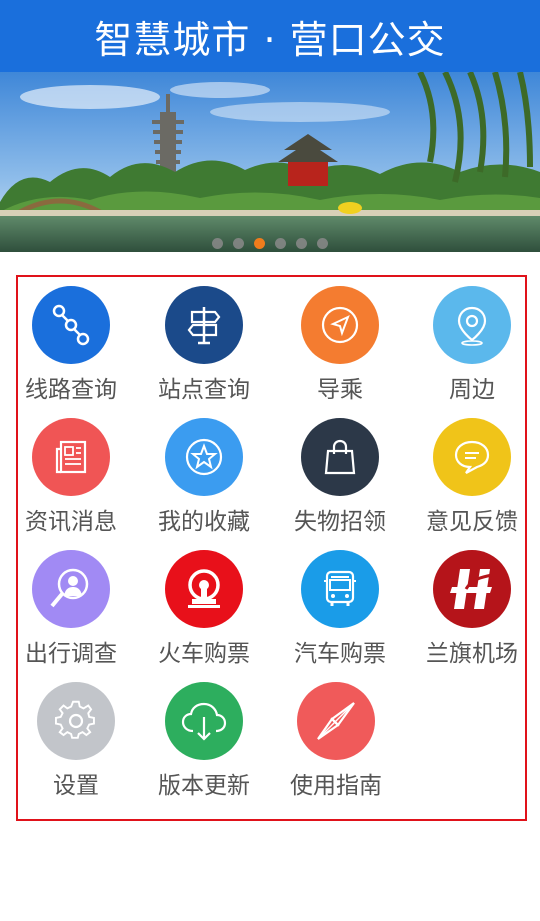 The image size is (540, 921). What do you see at coordinates (204, 390) in the screenshot?
I see `menu-item-label: 站点查询` at bounding box center [204, 390].